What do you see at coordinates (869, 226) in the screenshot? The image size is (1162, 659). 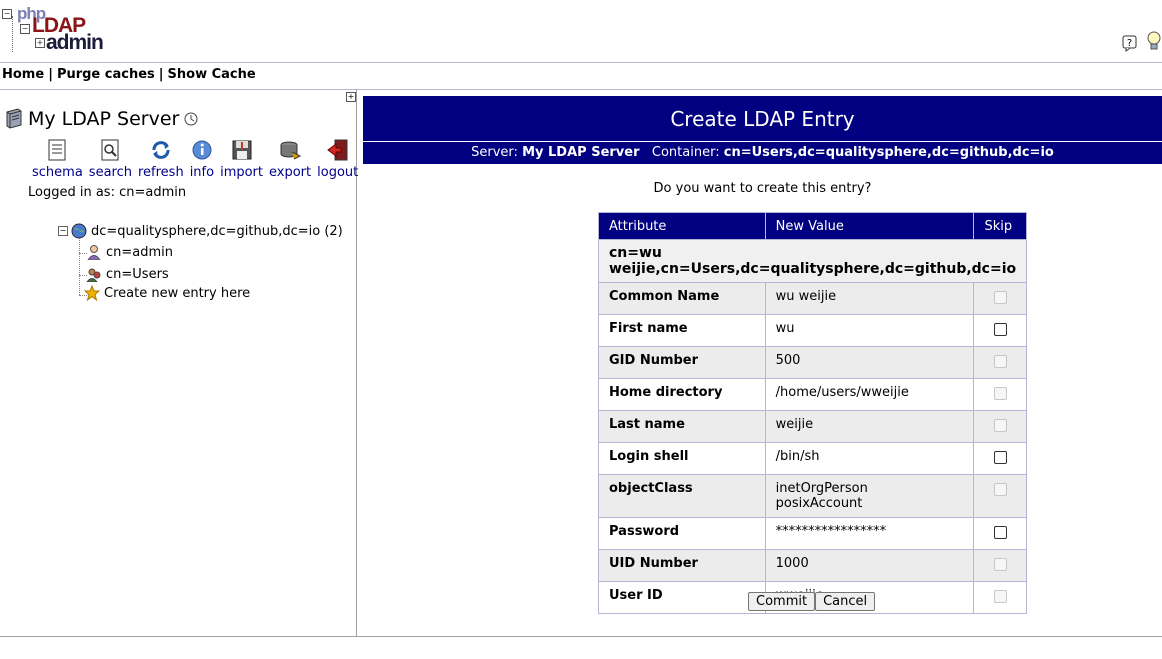 I see `column-header-new-value: New Value` at bounding box center [869, 226].